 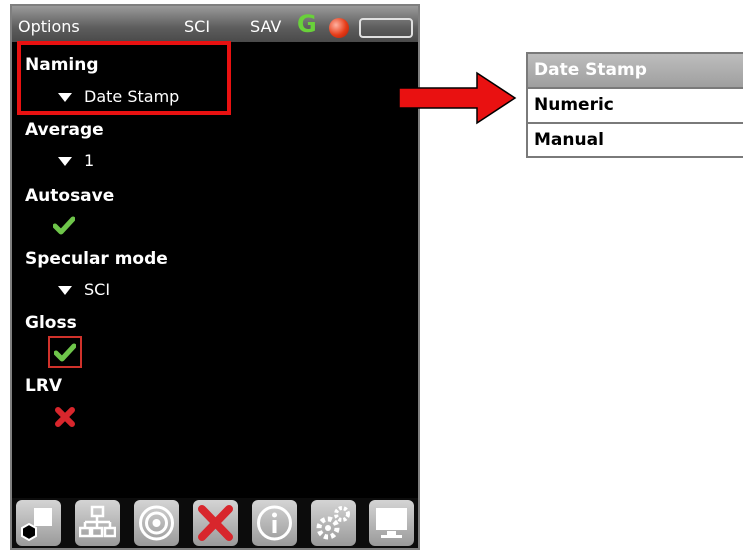 I want to click on shapes-icon, so click(x=36, y=525).